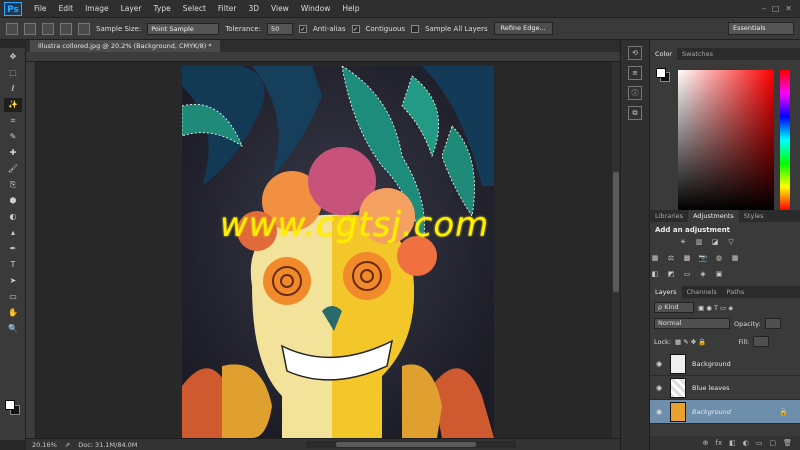 The width and height of the screenshot is (800, 450). I want to click on gradient-map-icon: ▣, so click(719, 274).